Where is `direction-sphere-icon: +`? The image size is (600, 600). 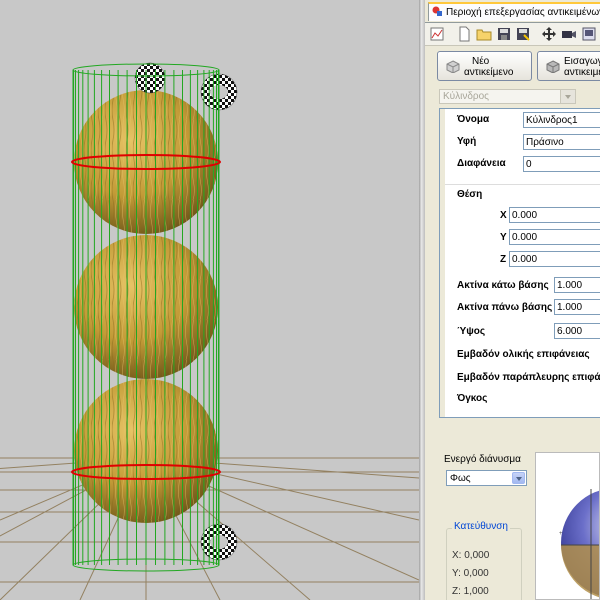
direction-sphere-icon: + is located at coordinates (579, 544).